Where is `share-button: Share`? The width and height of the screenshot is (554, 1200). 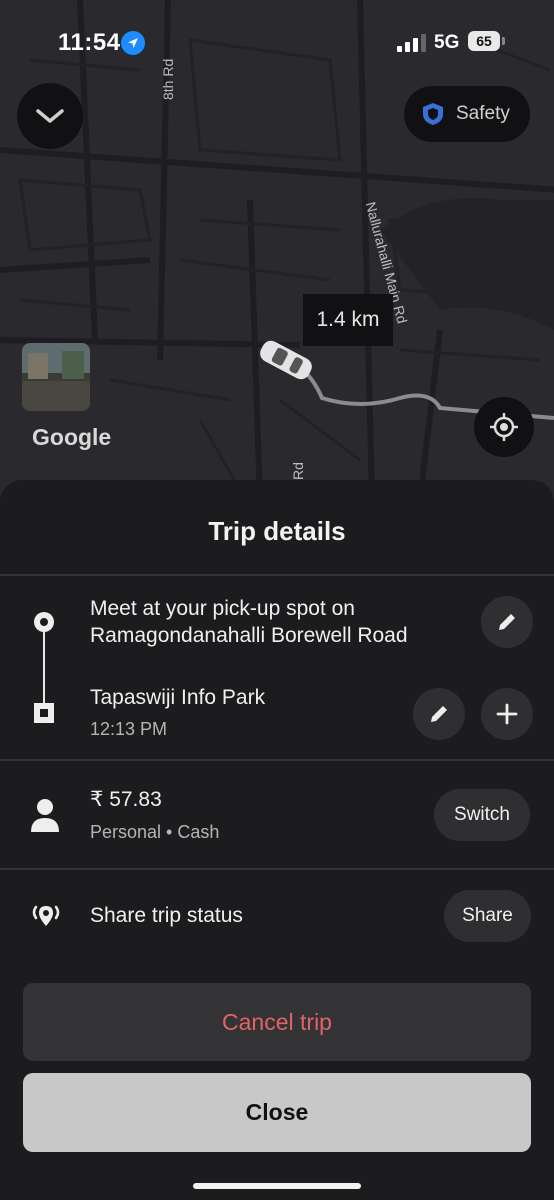 share-button: Share is located at coordinates (487, 916).